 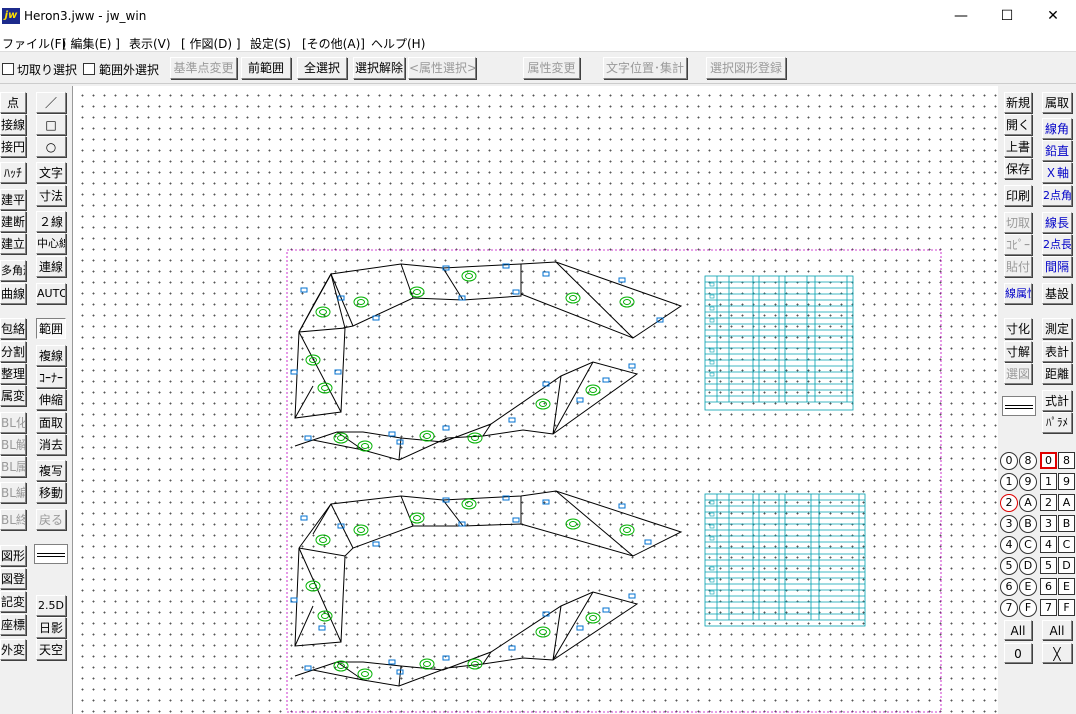 What do you see at coordinates (13, 351) in the screenshot?
I see `tool-divide: 分割` at bounding box center [13, 351].